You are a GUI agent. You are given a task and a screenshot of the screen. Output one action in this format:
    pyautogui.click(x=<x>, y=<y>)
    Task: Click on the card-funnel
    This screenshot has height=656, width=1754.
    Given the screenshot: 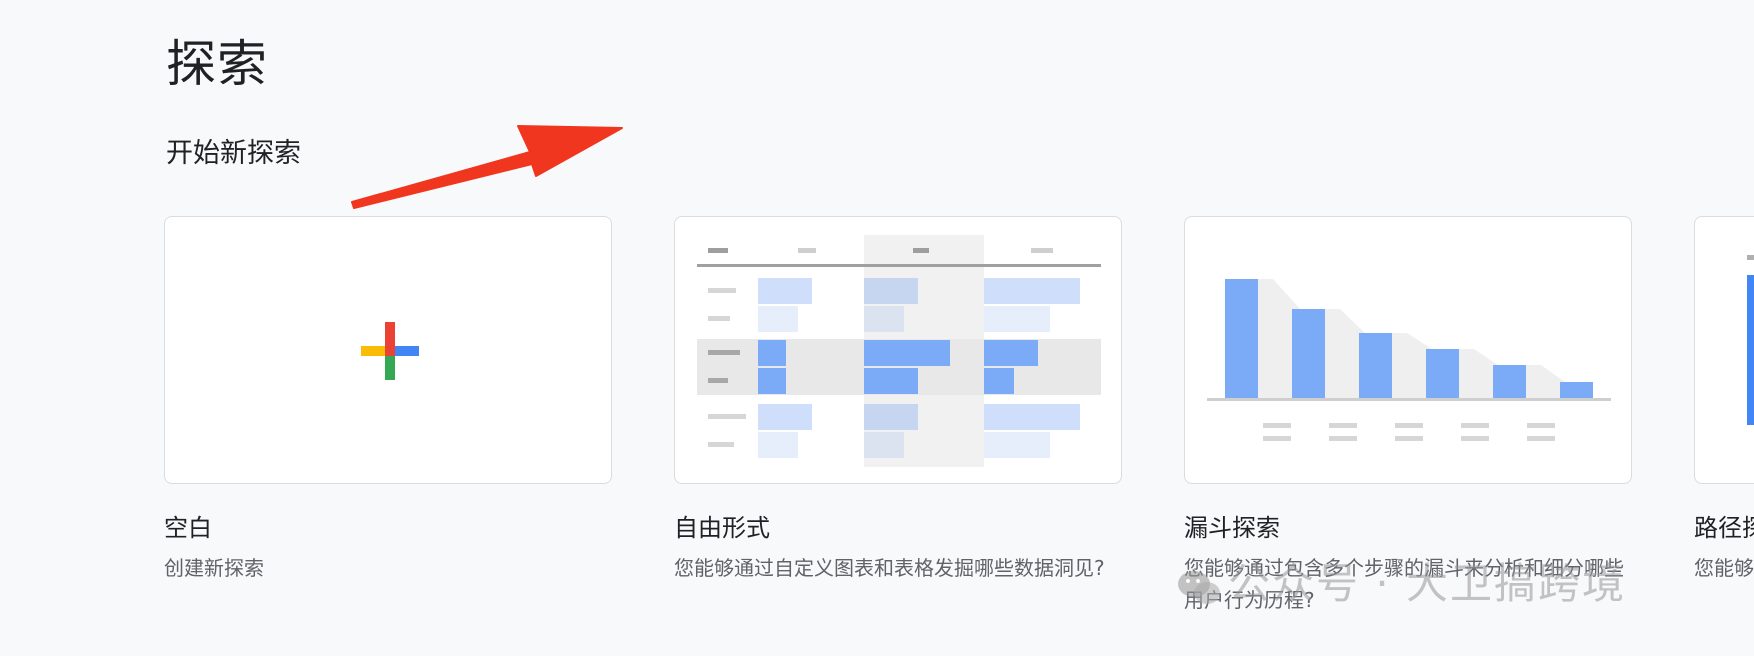 What is the action you would take?
    pyautogui.click(x=1408, y=350)
    